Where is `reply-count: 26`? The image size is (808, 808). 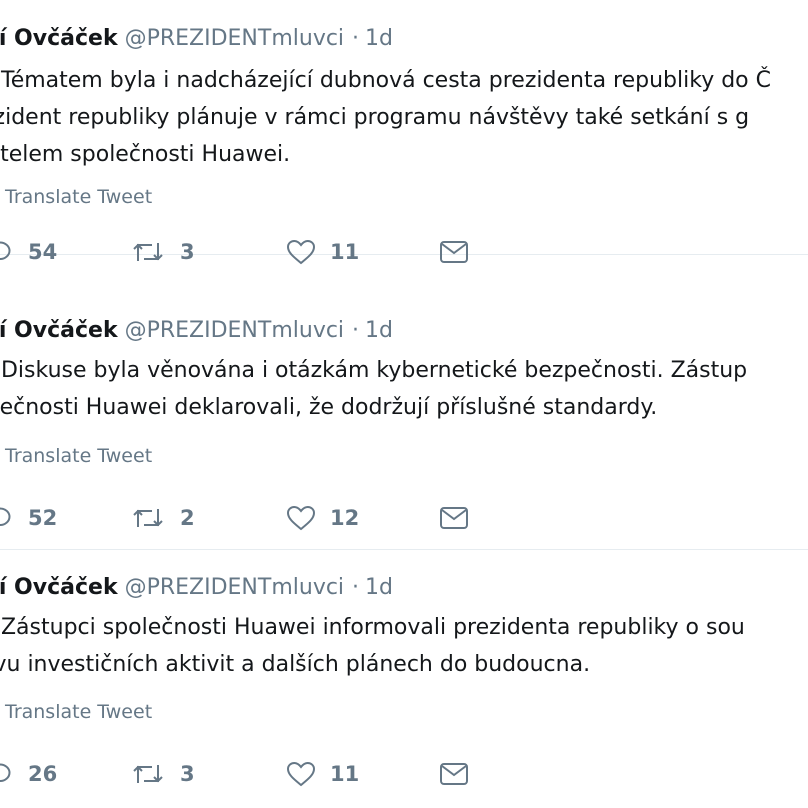
reply-count: 26 is located at coordinates (43, 774).